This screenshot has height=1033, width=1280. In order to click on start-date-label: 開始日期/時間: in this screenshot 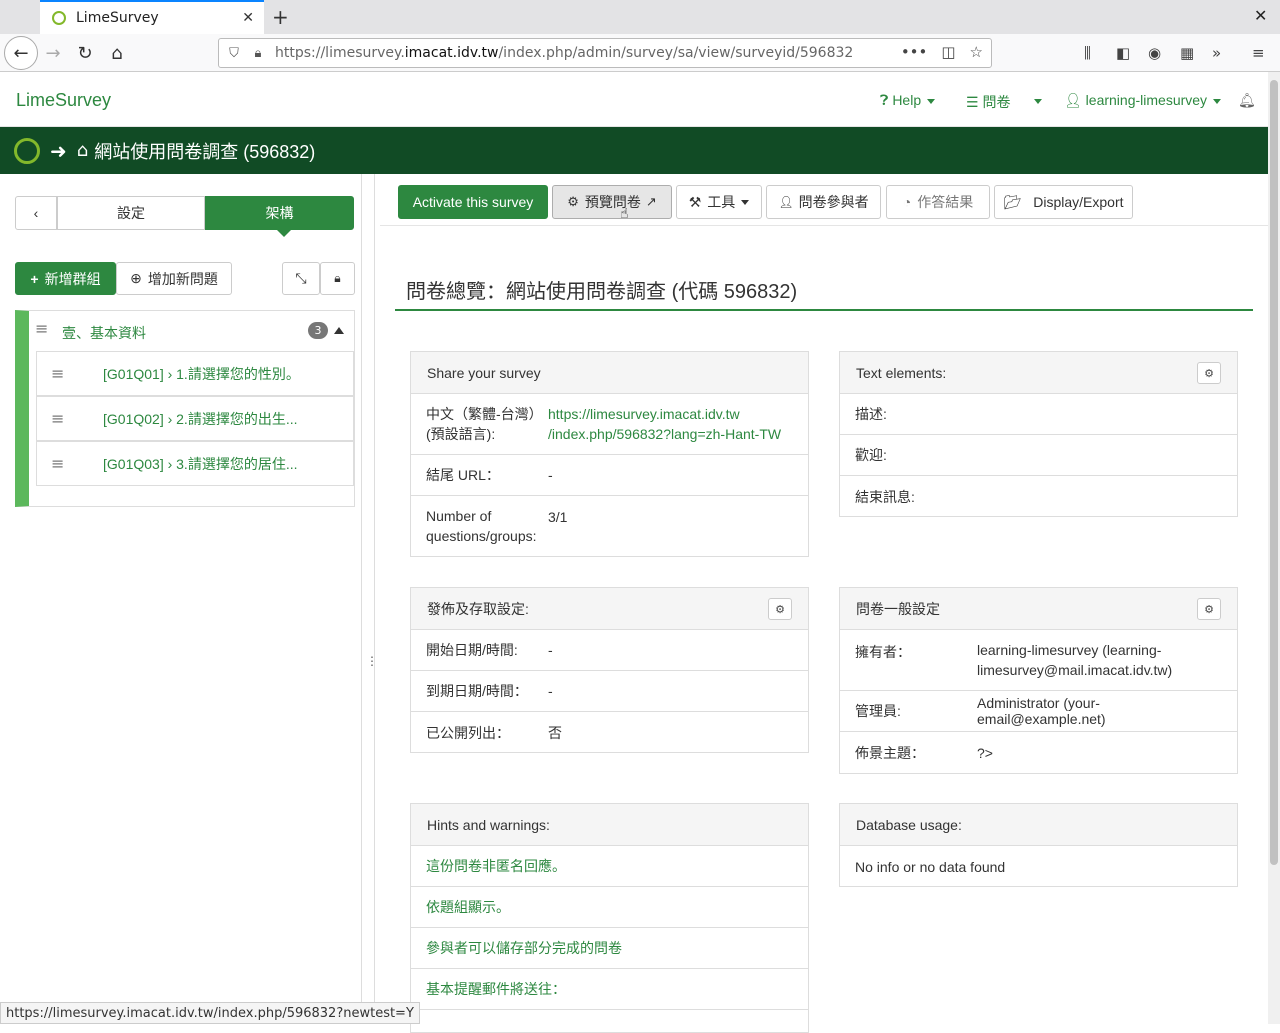, I will do `click(472, 650)`.